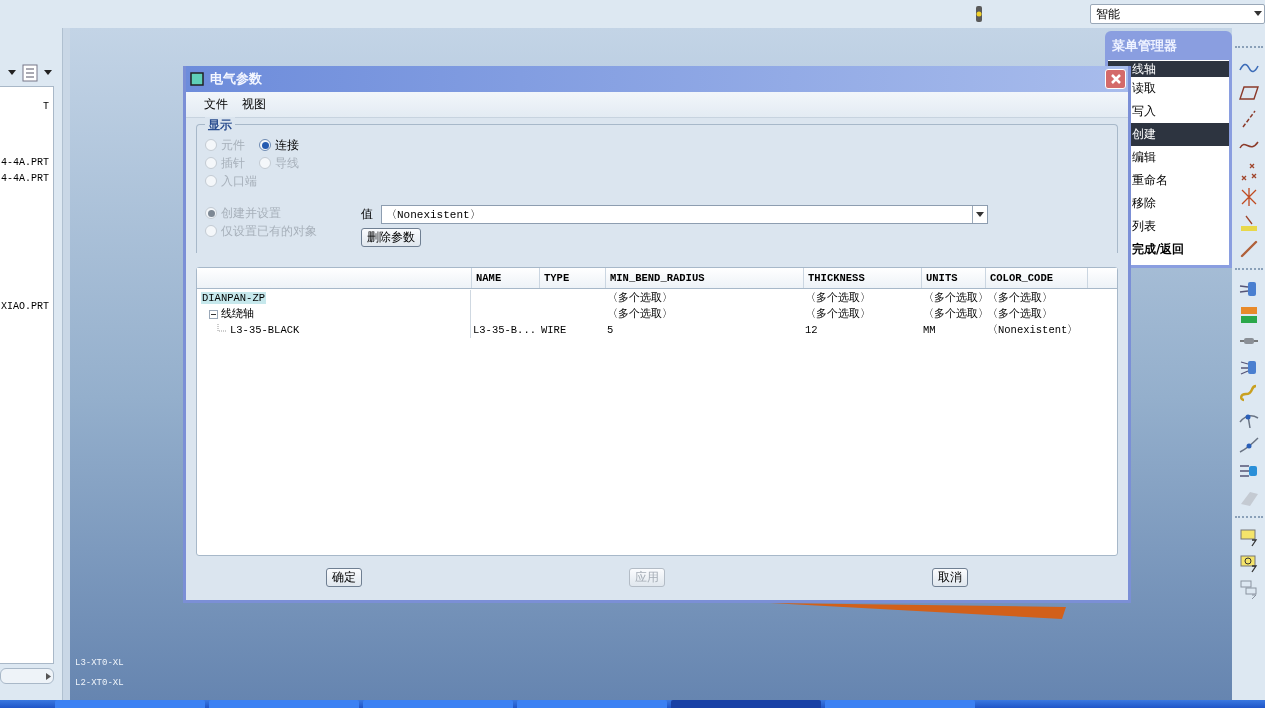  Describe the element at coordinates (344, 577) in the screenshot. I see `dialog-button: 确定` at that location.